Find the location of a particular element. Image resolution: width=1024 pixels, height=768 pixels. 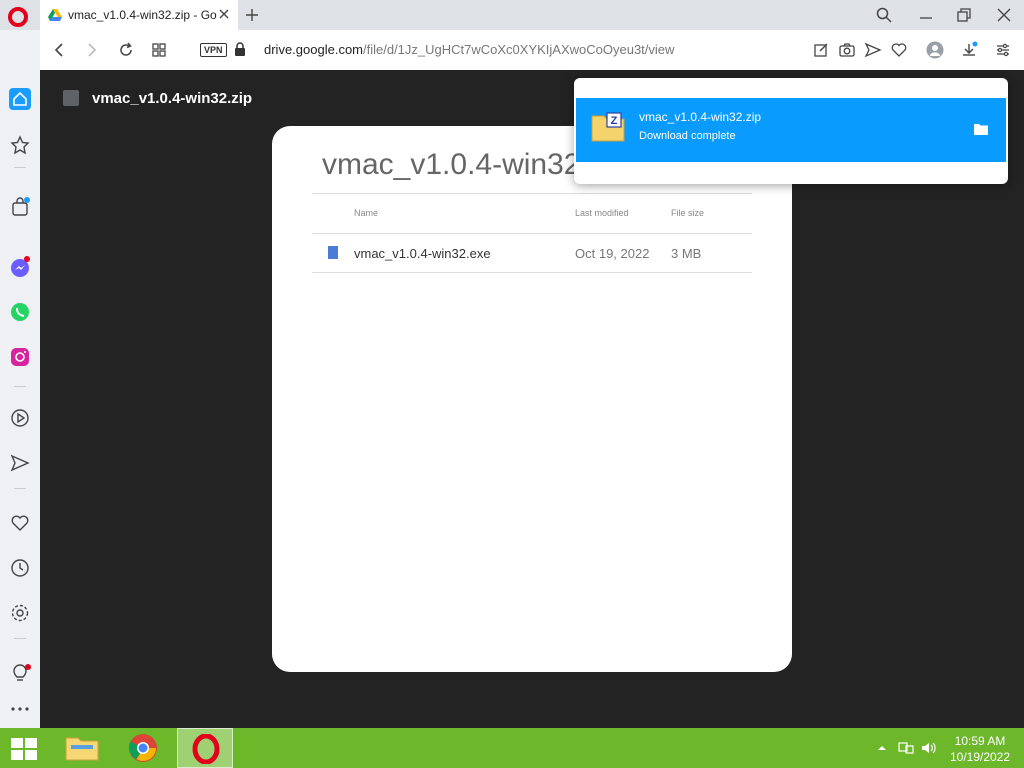

clock-time: 10:59 AM is located at coordinates (980, 741).